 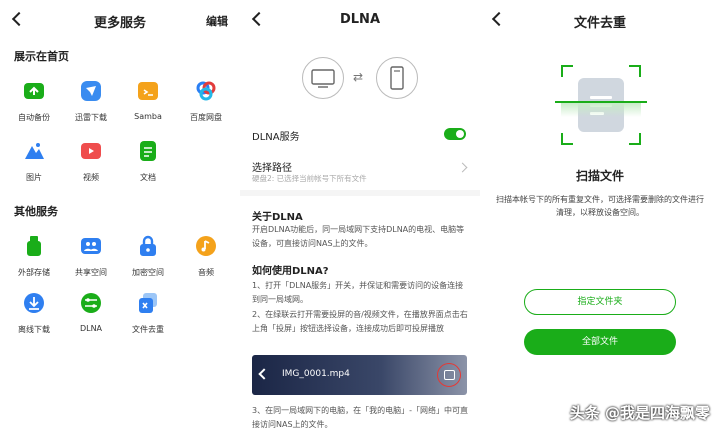 I want to click on service-encrypted-space: 加密空间, so click(x=148, y=256).